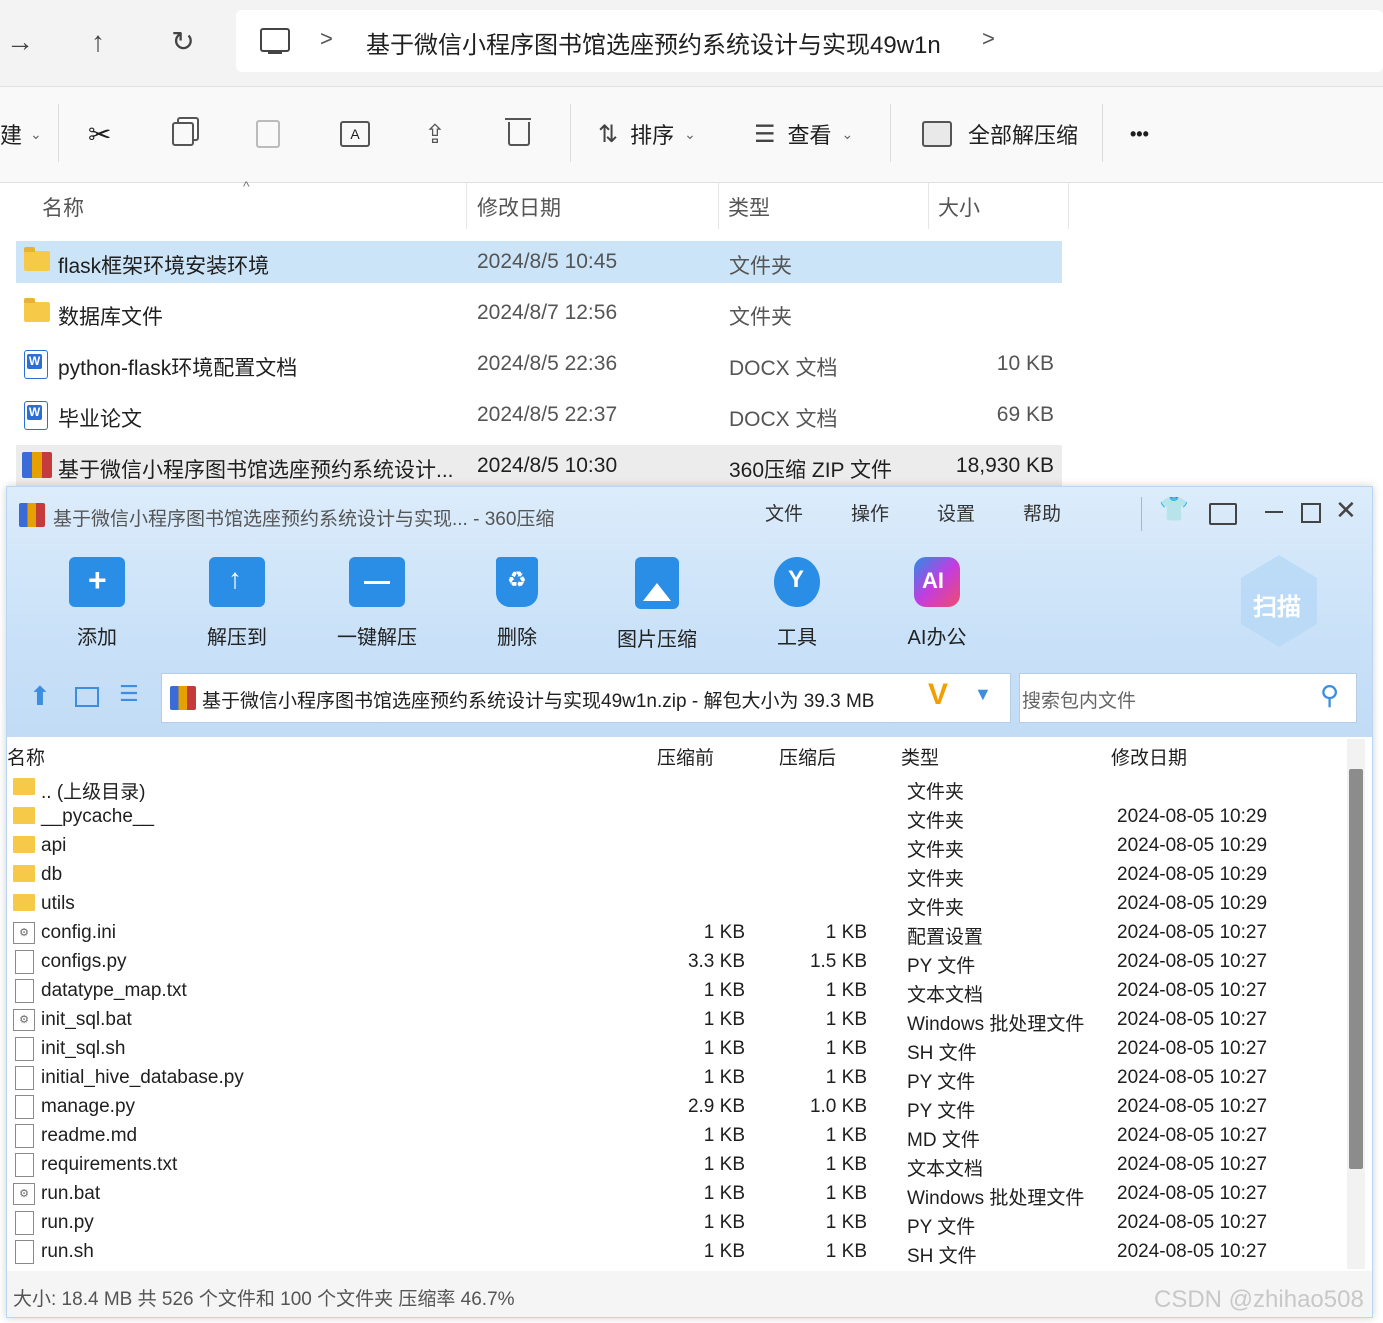 This screenshot has height=1323, width=1383. Describe the element at coordinates (129, 694) in the screenshot. I see `list-view-icon: ☰` at that location.